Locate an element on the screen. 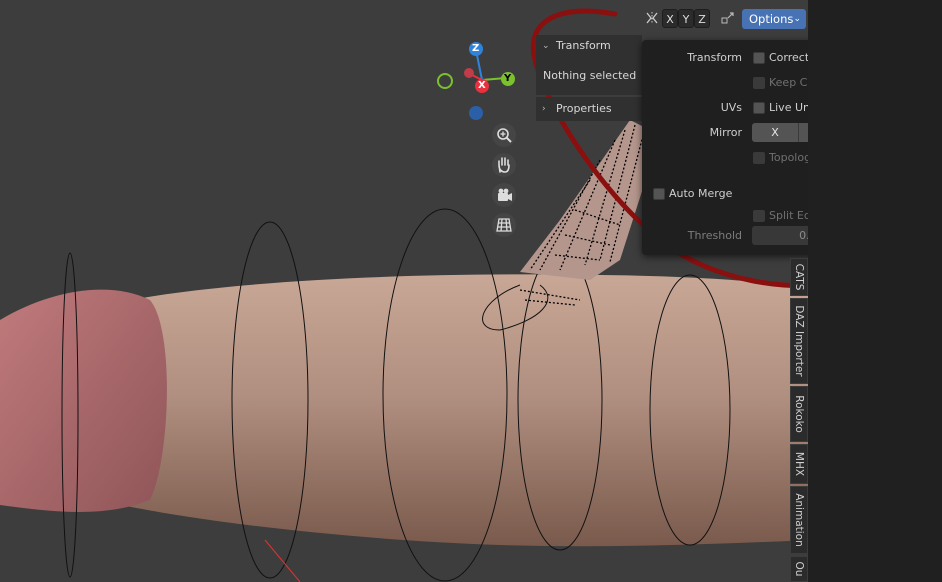 The image size is (942, 582). properties-panel: › Properties is located at coordinates (589, 109).